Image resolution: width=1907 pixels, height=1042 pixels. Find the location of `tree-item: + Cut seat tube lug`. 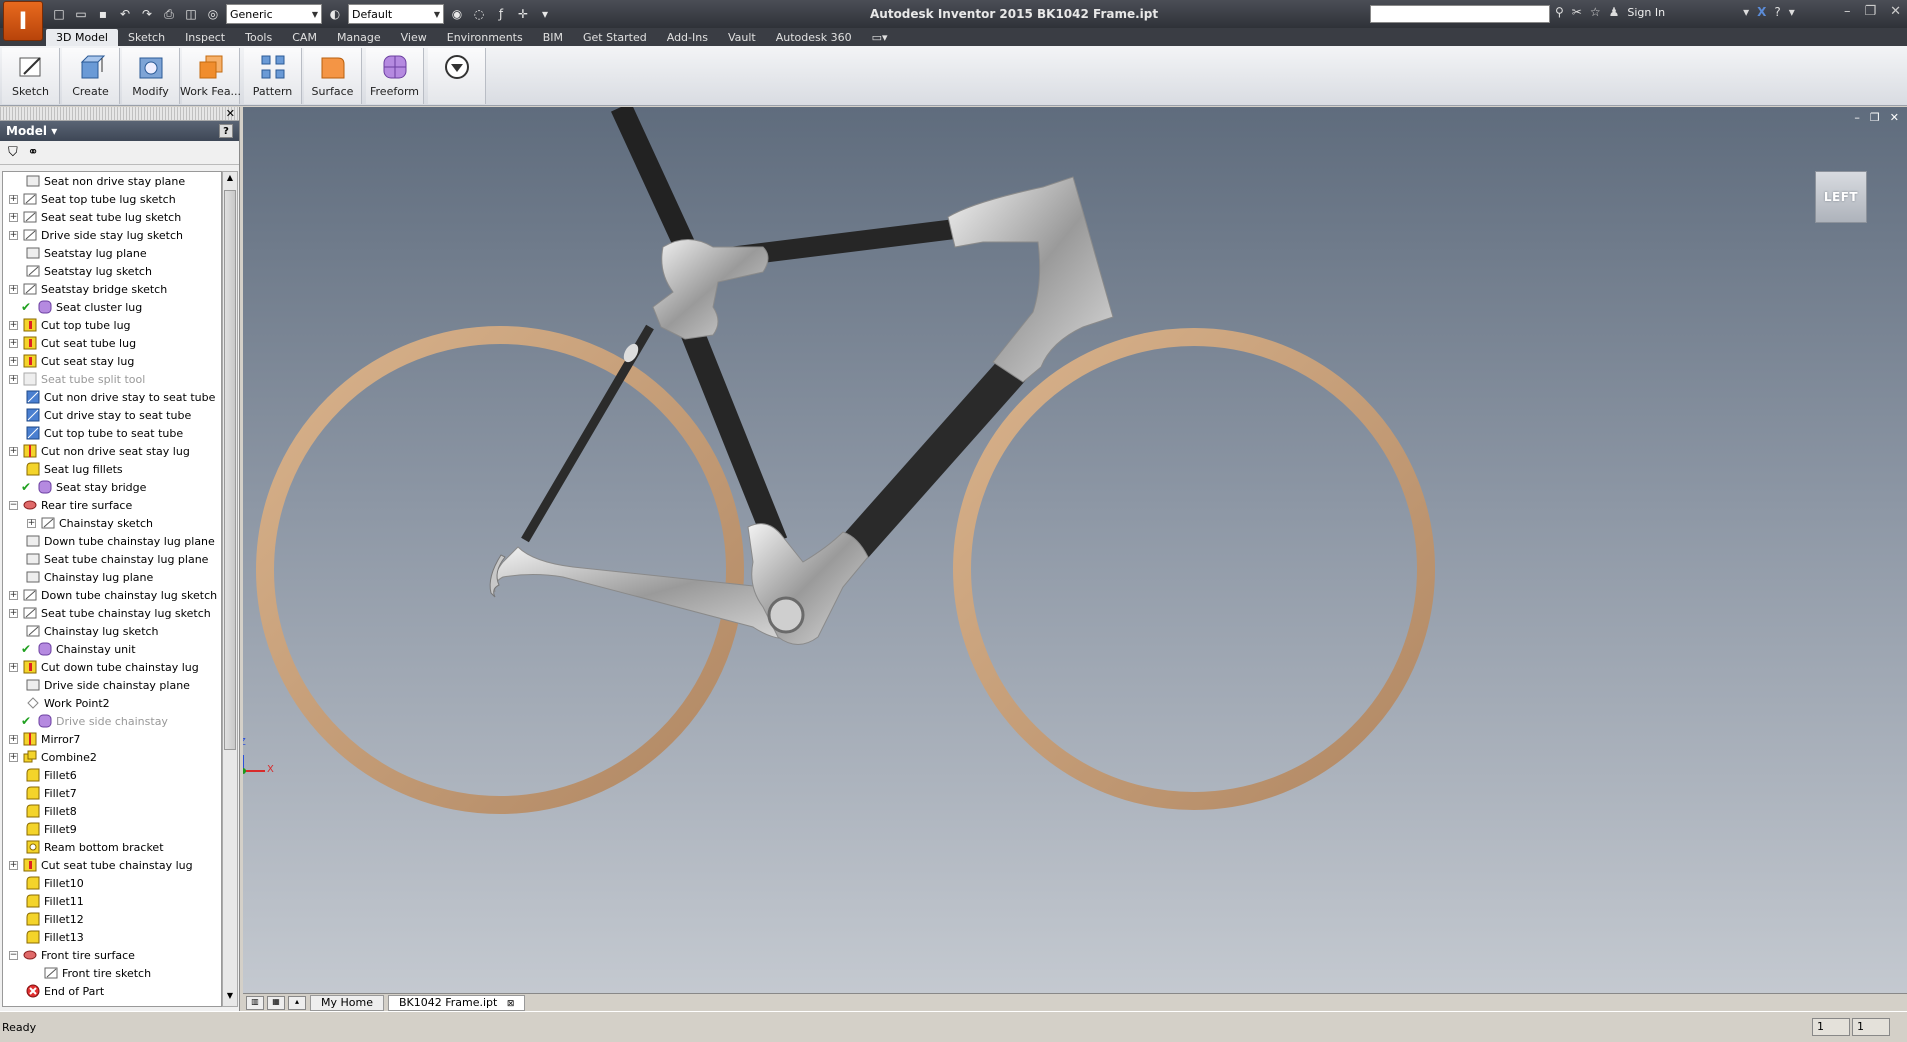

tree-item: + Cut seat tube lug is located at coordinates (112, 343).